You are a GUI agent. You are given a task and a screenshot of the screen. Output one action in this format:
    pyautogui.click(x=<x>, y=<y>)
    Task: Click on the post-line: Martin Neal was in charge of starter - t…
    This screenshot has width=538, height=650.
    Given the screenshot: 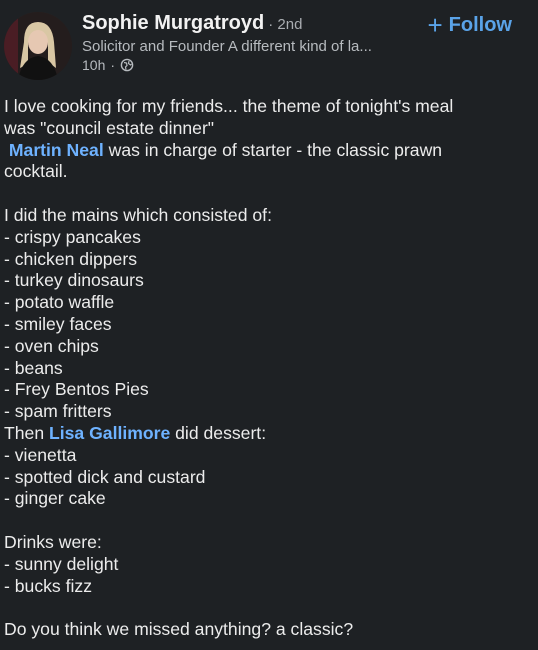 What is the action you would take?
    pyautogui.click(x=268, y=151)
    